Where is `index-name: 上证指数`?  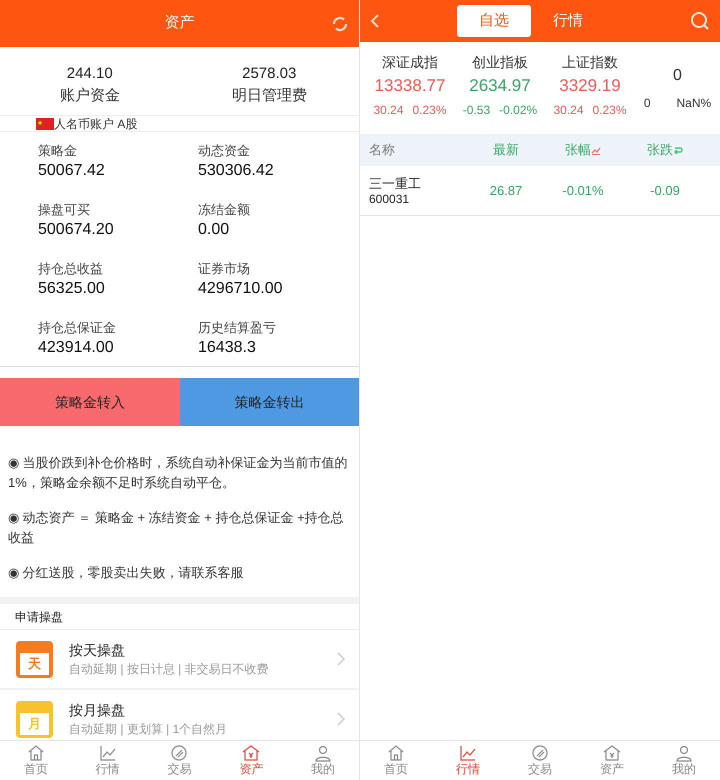
index-name: 上证指数 is located at coordinates (590, 62).